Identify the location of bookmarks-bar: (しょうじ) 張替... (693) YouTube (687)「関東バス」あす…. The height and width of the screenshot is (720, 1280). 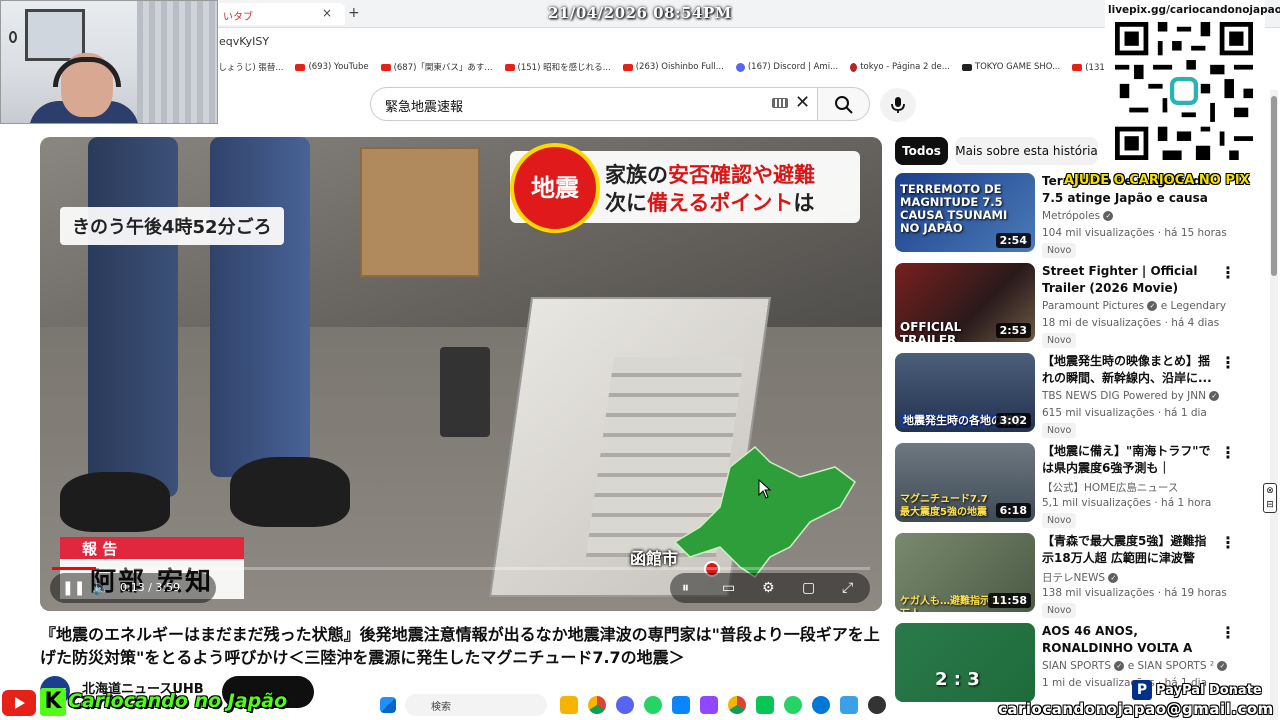
(665, 67).